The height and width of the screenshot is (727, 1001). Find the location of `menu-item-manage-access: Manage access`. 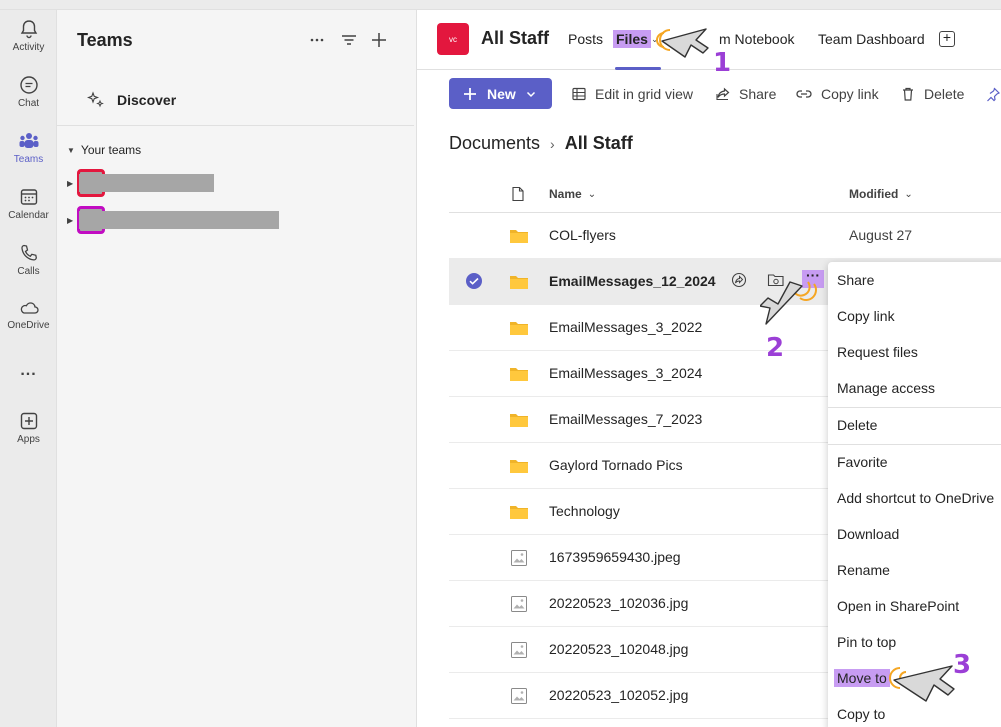

menu-item-manage-access: Manage access is located at coordinates (886, 388).